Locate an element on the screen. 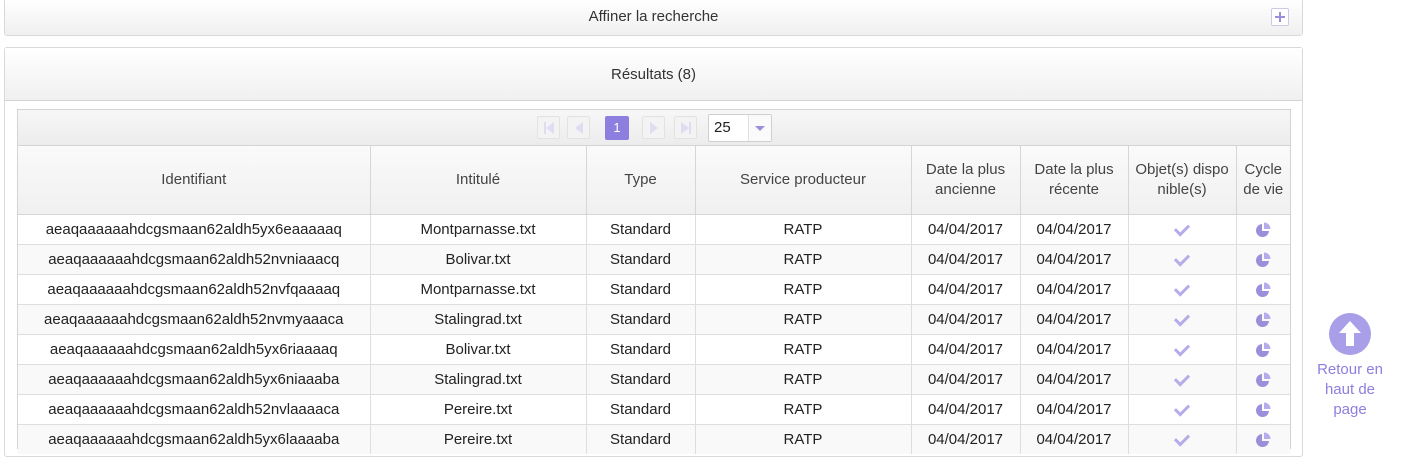  col-header-type: Type is located at coordinates (641, 180).